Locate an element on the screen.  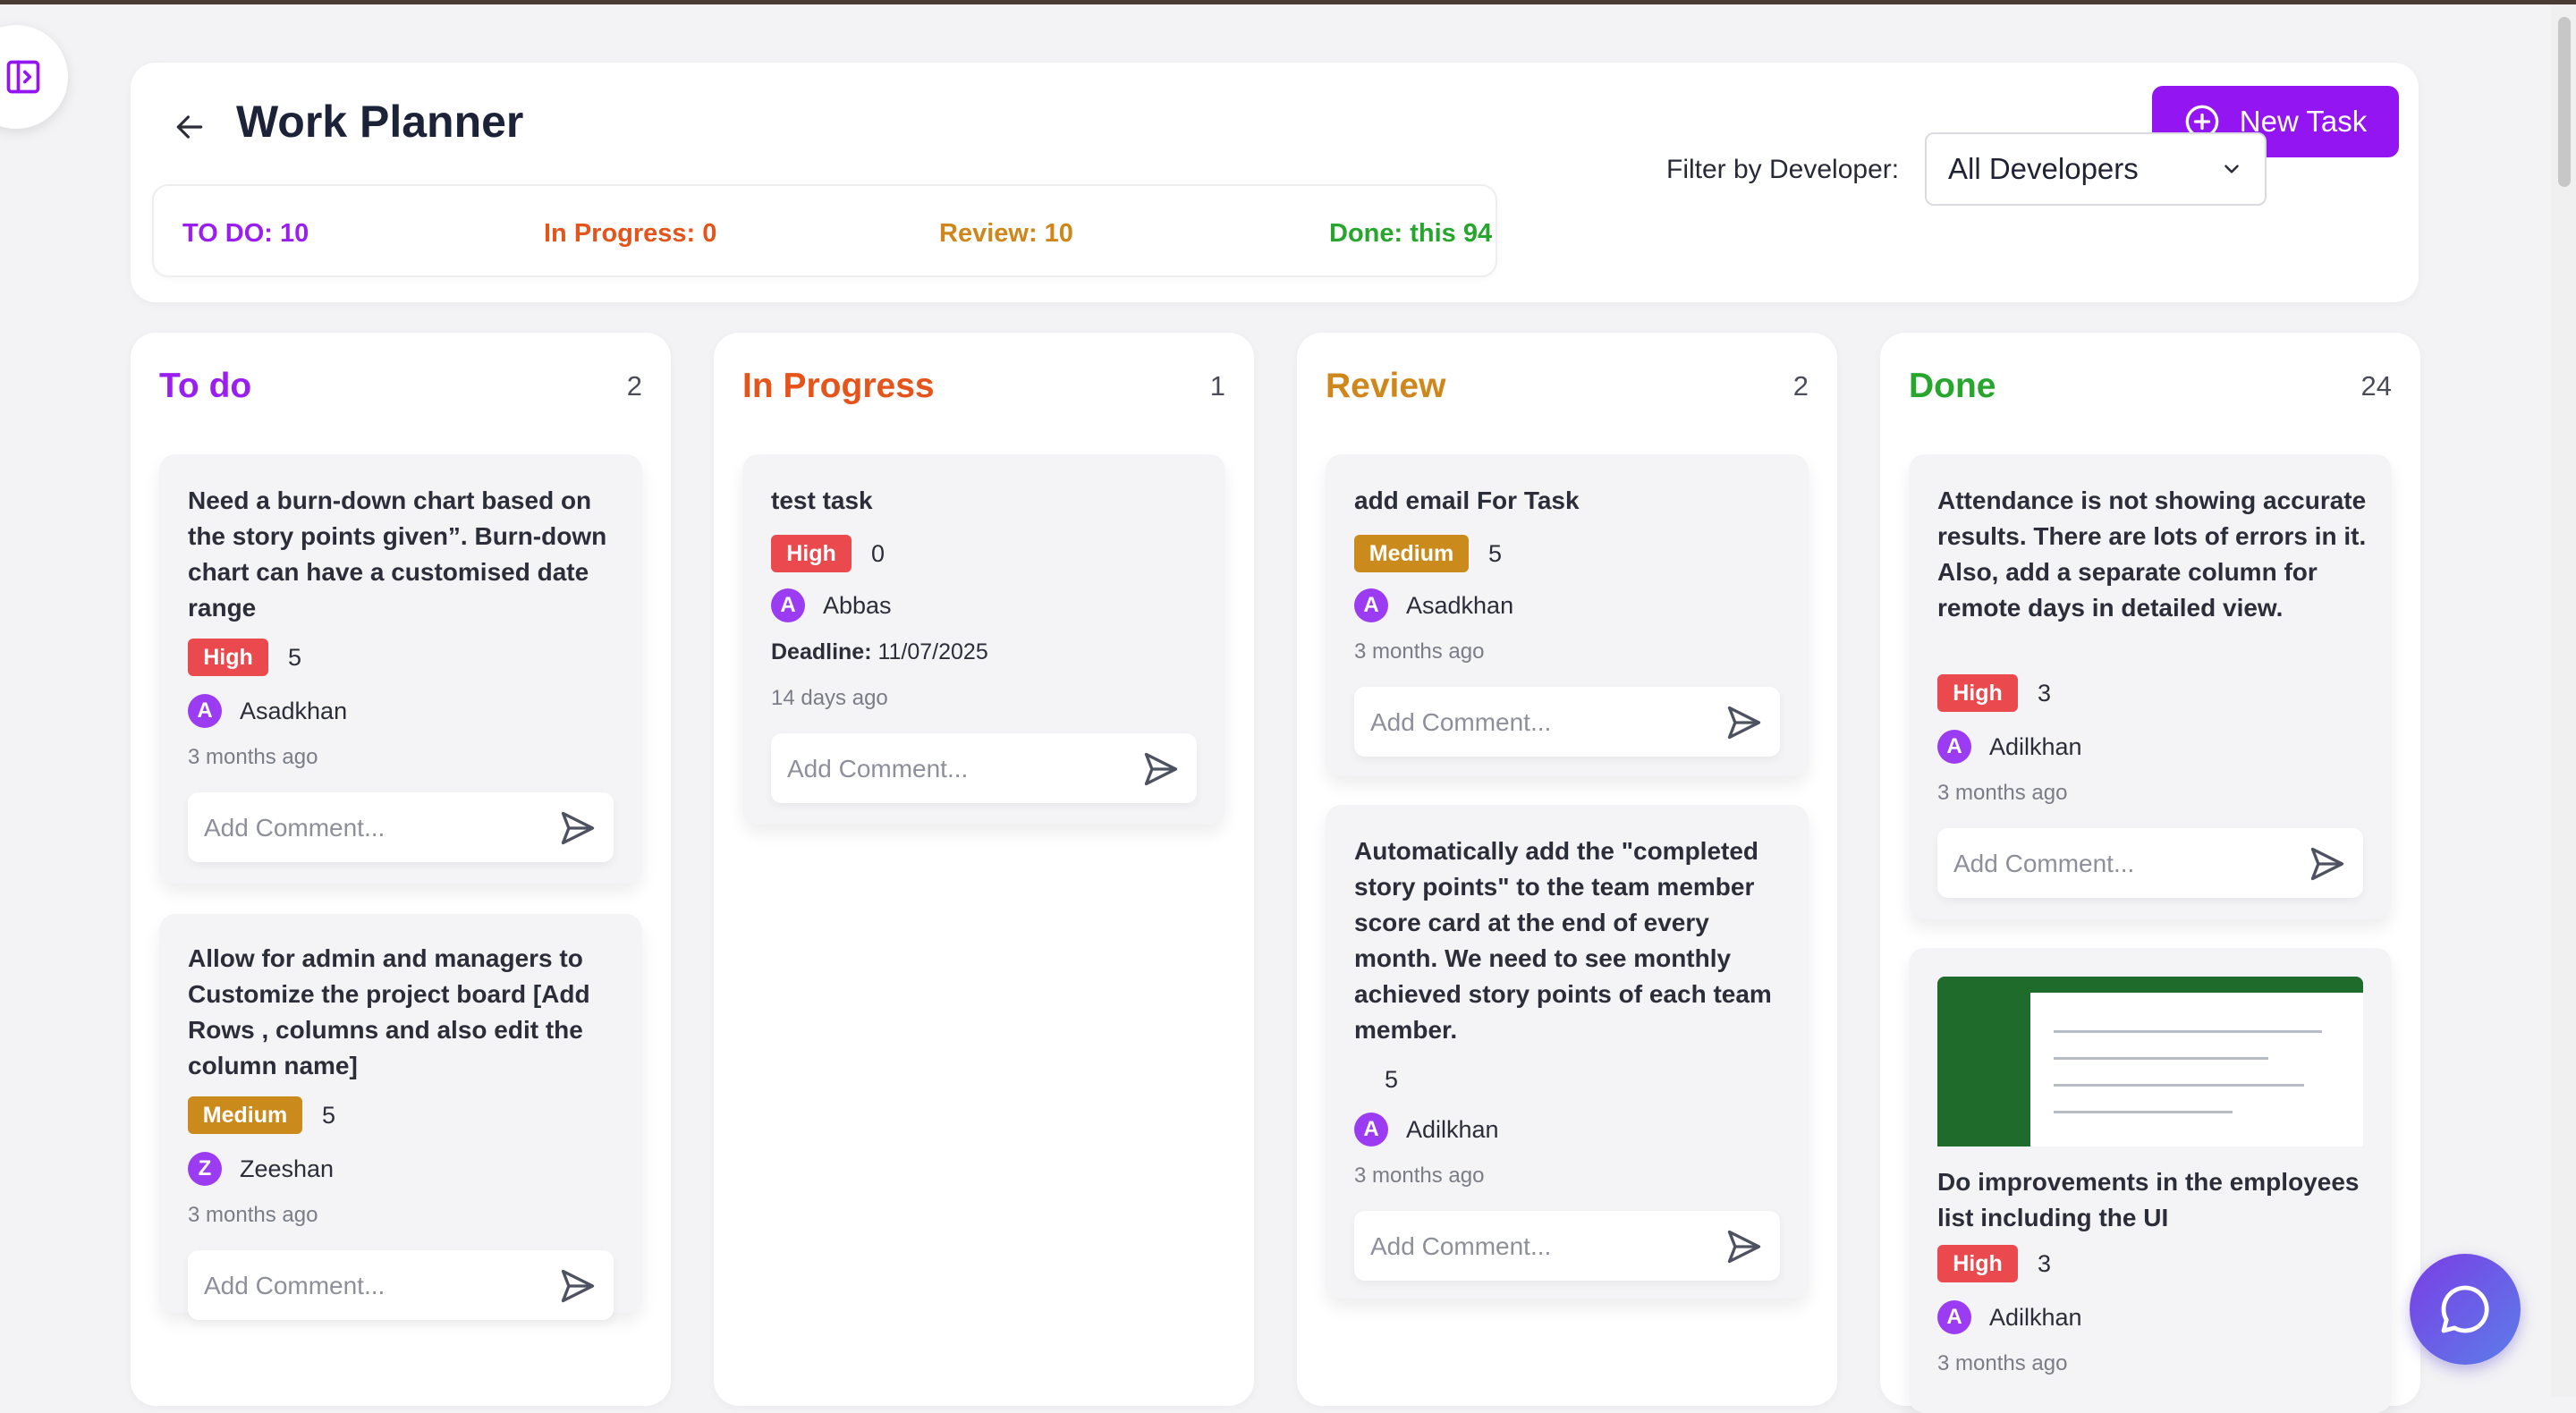
scrollbar-thumb is located at coordinates (2564, 102).